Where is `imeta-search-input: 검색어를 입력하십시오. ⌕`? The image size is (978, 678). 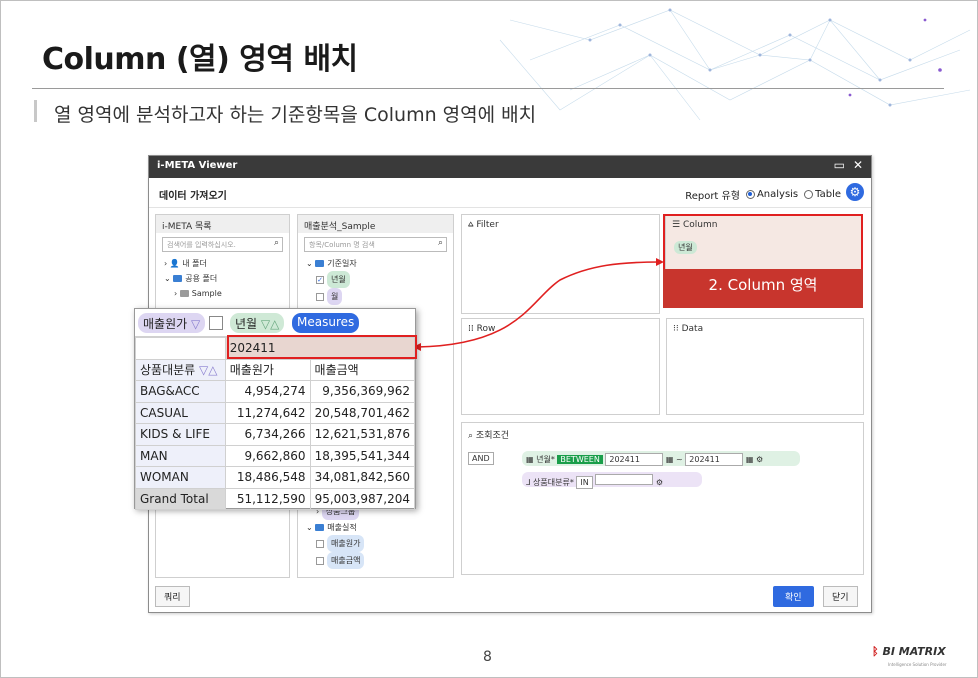
imeta-search-input: 검색어를 입력하십시오. ⌕ is located at coordinates (222, 244).